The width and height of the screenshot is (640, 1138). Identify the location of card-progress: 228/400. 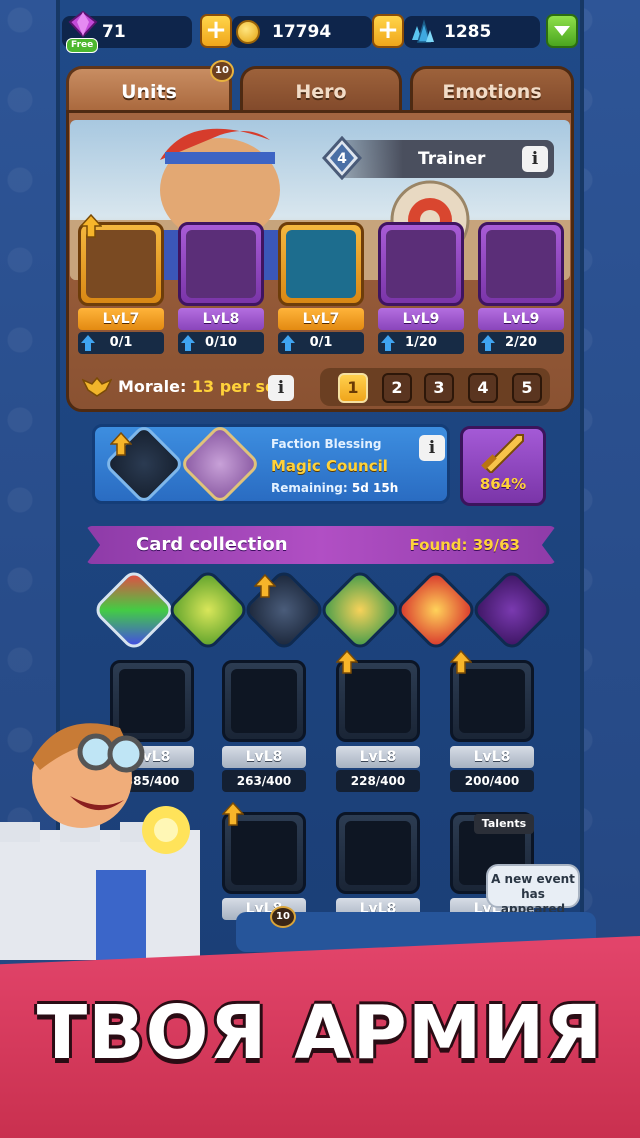
(378, 781).